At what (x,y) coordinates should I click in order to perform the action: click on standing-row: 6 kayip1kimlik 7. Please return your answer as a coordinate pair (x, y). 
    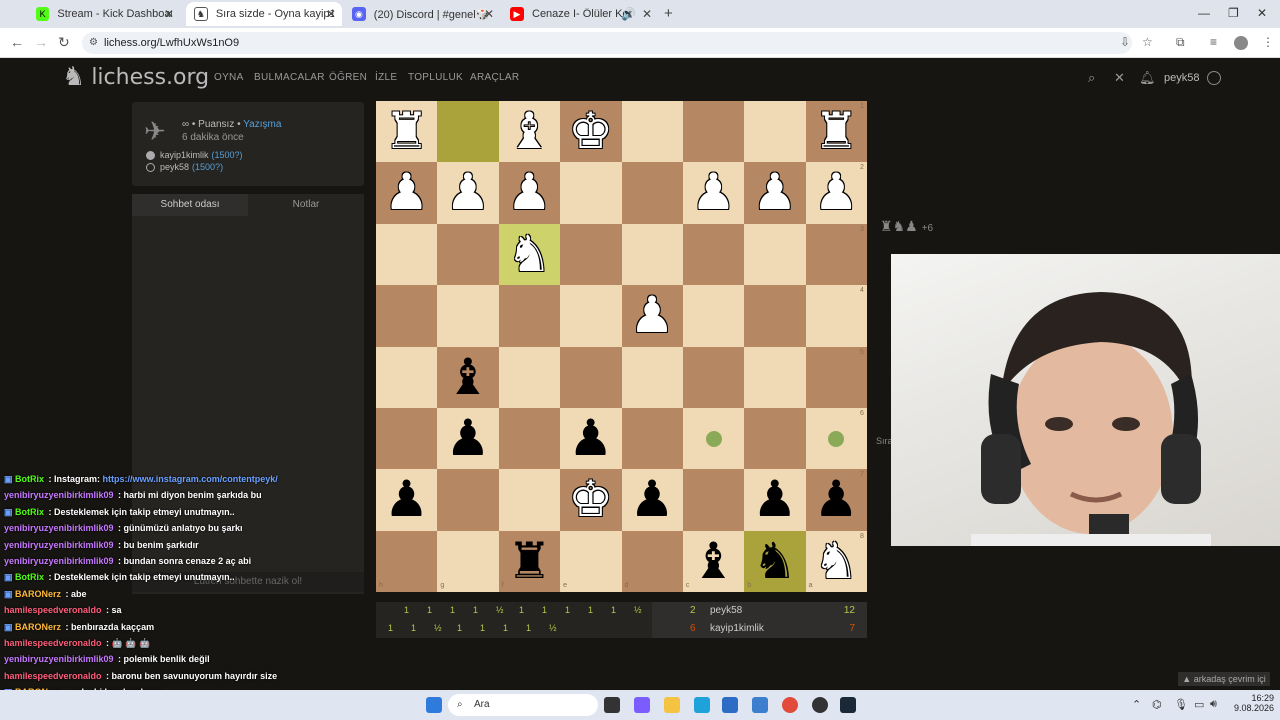
    Looking at the image, I should click on (759, 629).